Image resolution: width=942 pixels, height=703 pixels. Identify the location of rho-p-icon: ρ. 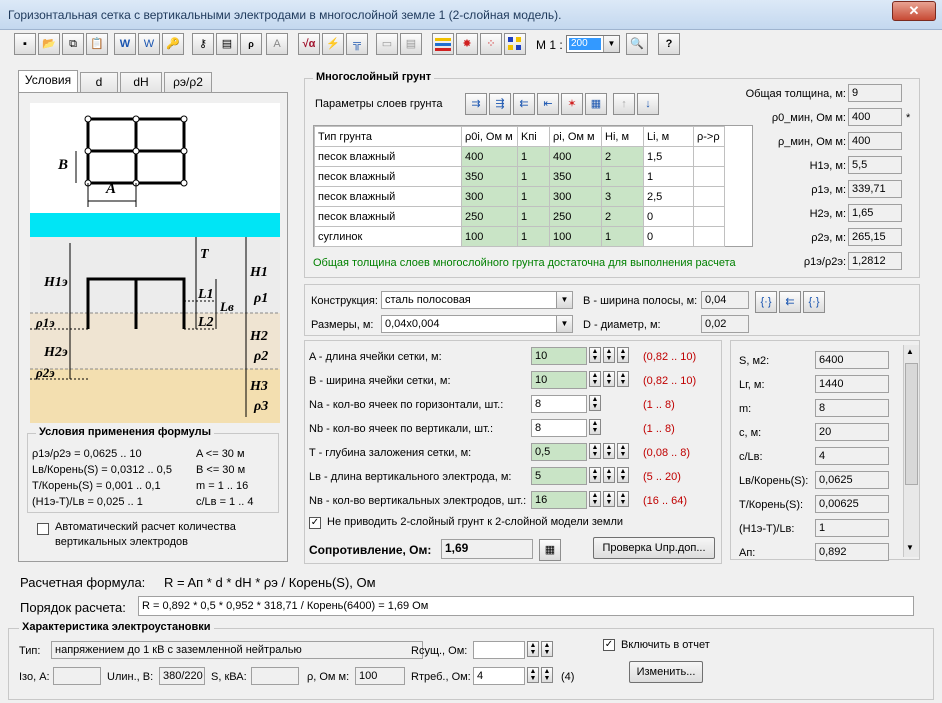
(251, 44).